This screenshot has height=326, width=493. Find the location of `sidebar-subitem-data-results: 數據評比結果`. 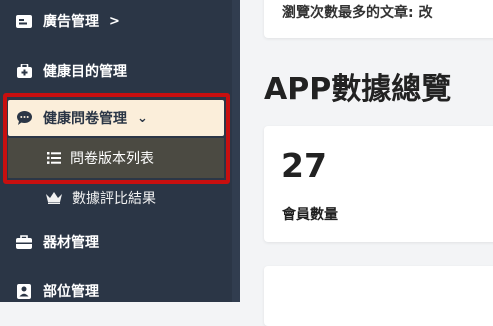

sidebar-subitem-data-results: 數據評比結果 is located at coordinates (116, 198).